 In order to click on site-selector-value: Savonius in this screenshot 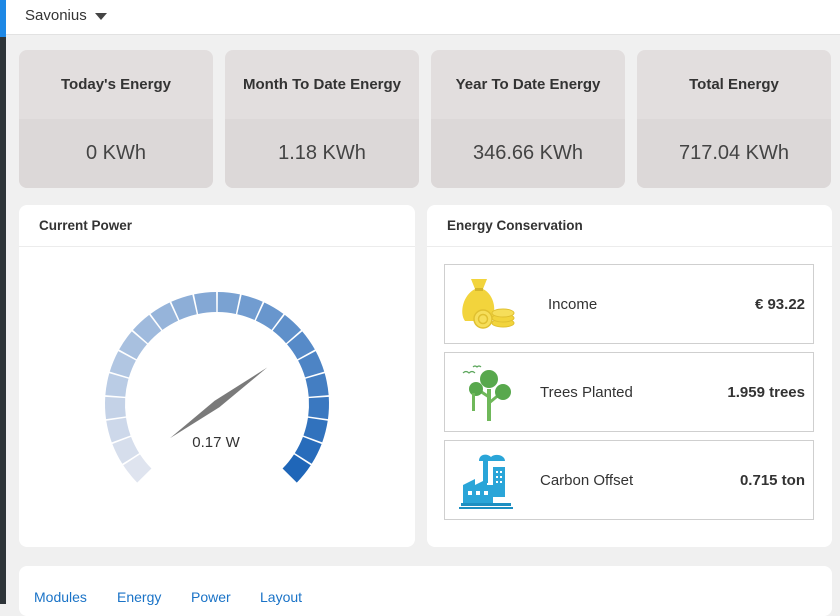, I will do `click(56, 15)`.